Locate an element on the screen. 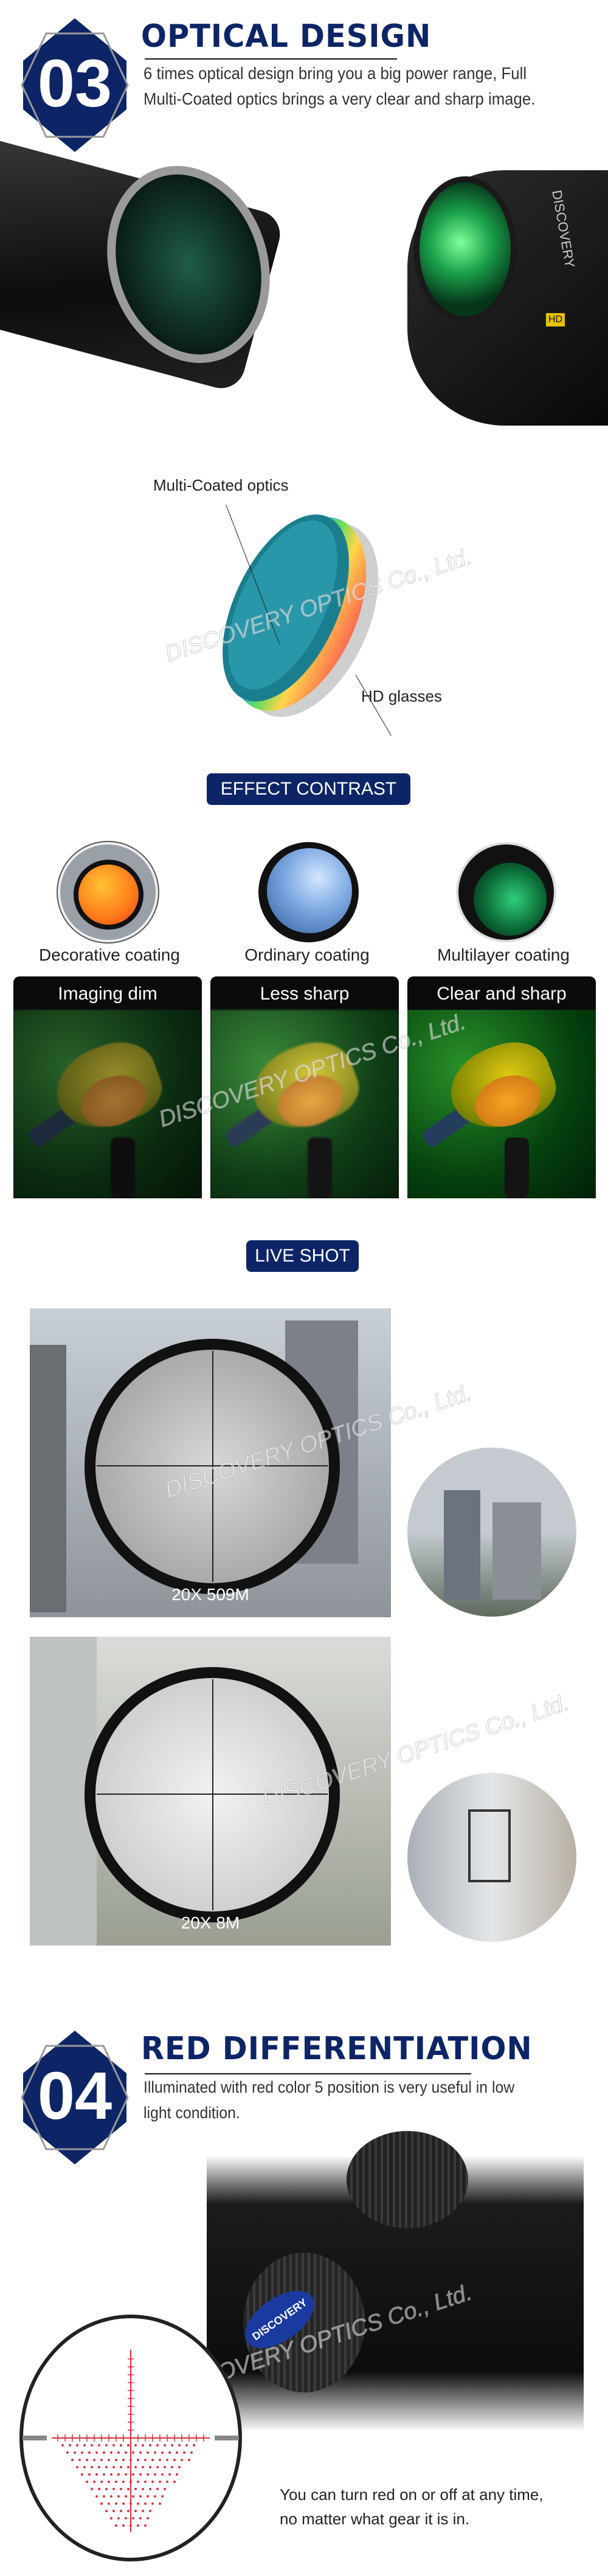 The height and width of the screenshot is (2576, 608). hd-label: HD is located at coordinates (555, 319).